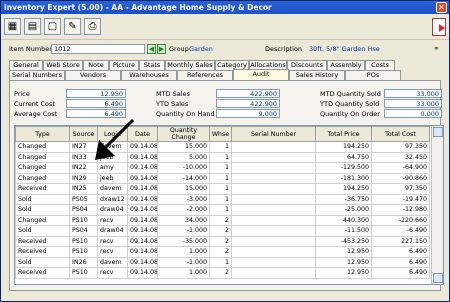  I want to click on qoo-label: Quantity On Order, so click(350, 114).